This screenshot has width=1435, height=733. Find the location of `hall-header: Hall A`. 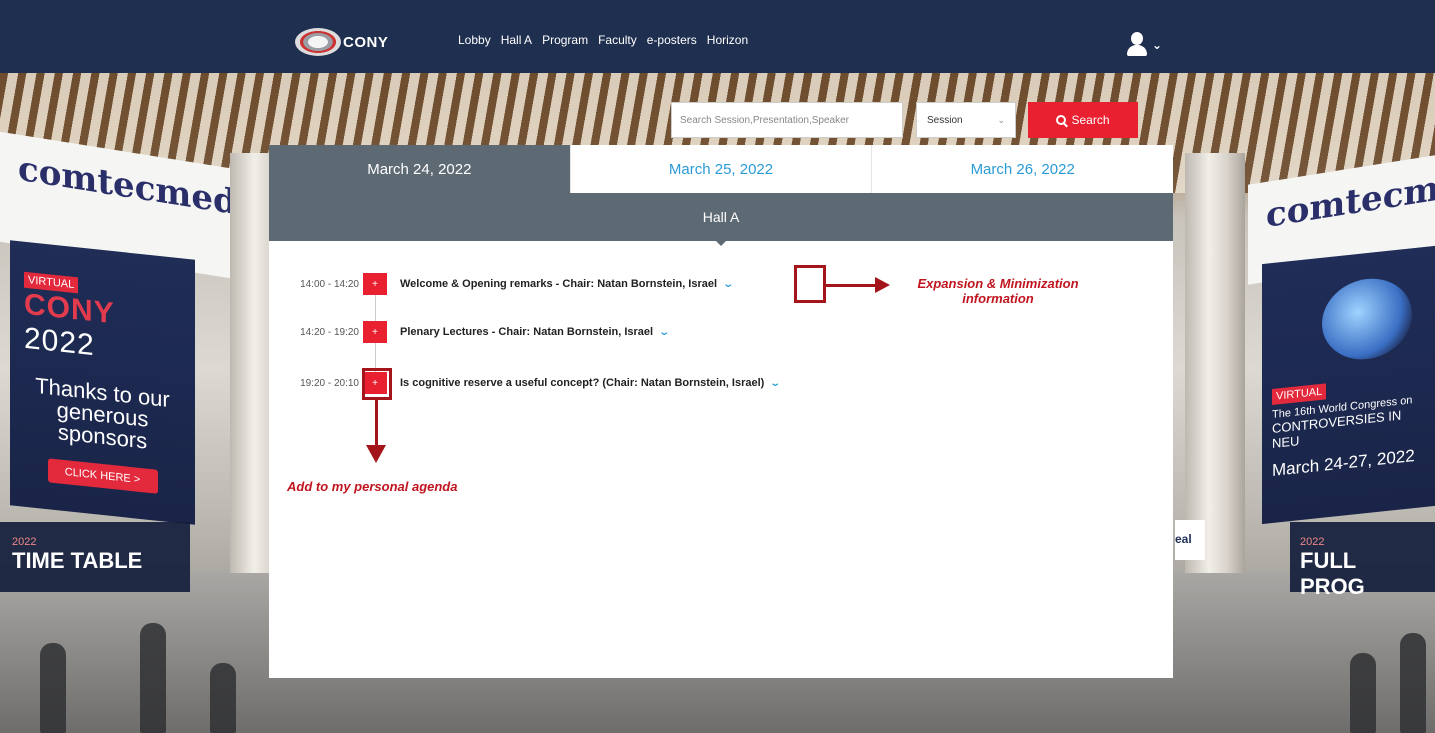

hall-header: Hall A is located at coordinates (721, 219).